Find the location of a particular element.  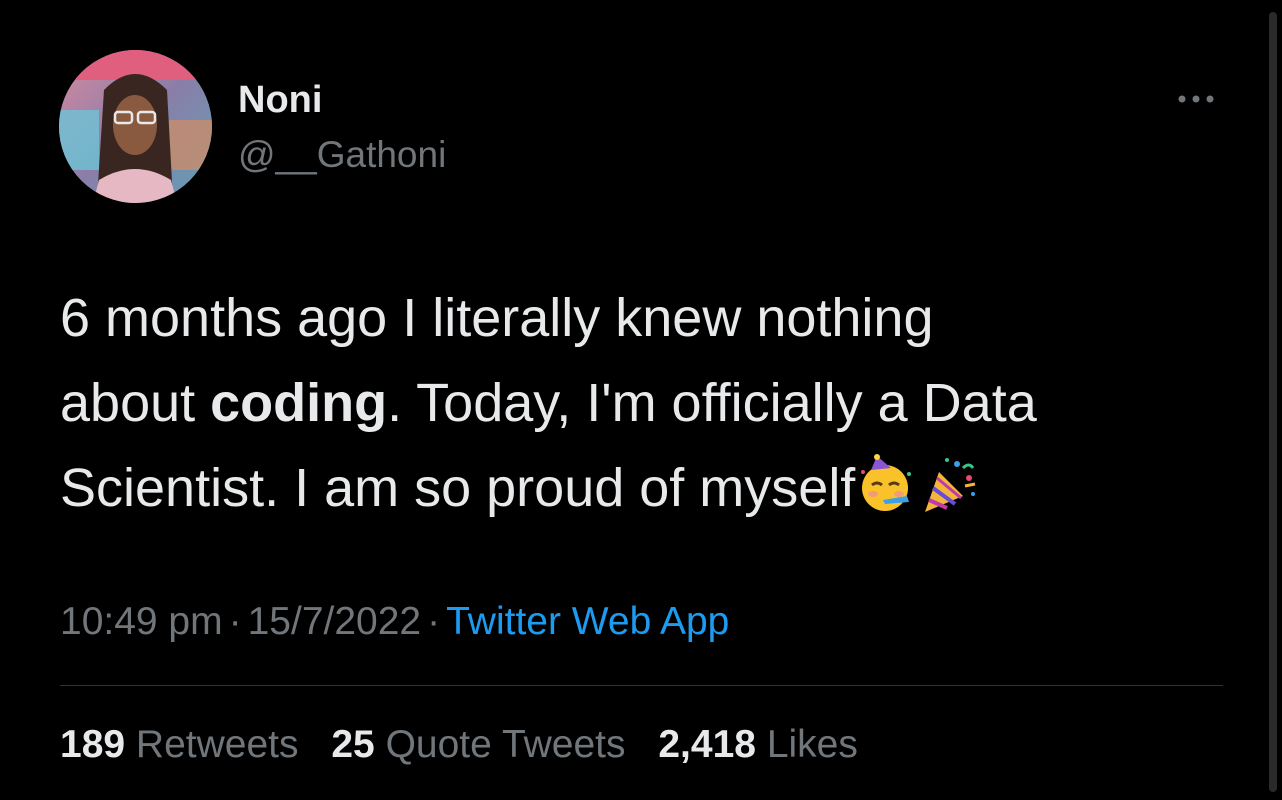

party-popper-emoji-icon is located at coordinates (948, 485).